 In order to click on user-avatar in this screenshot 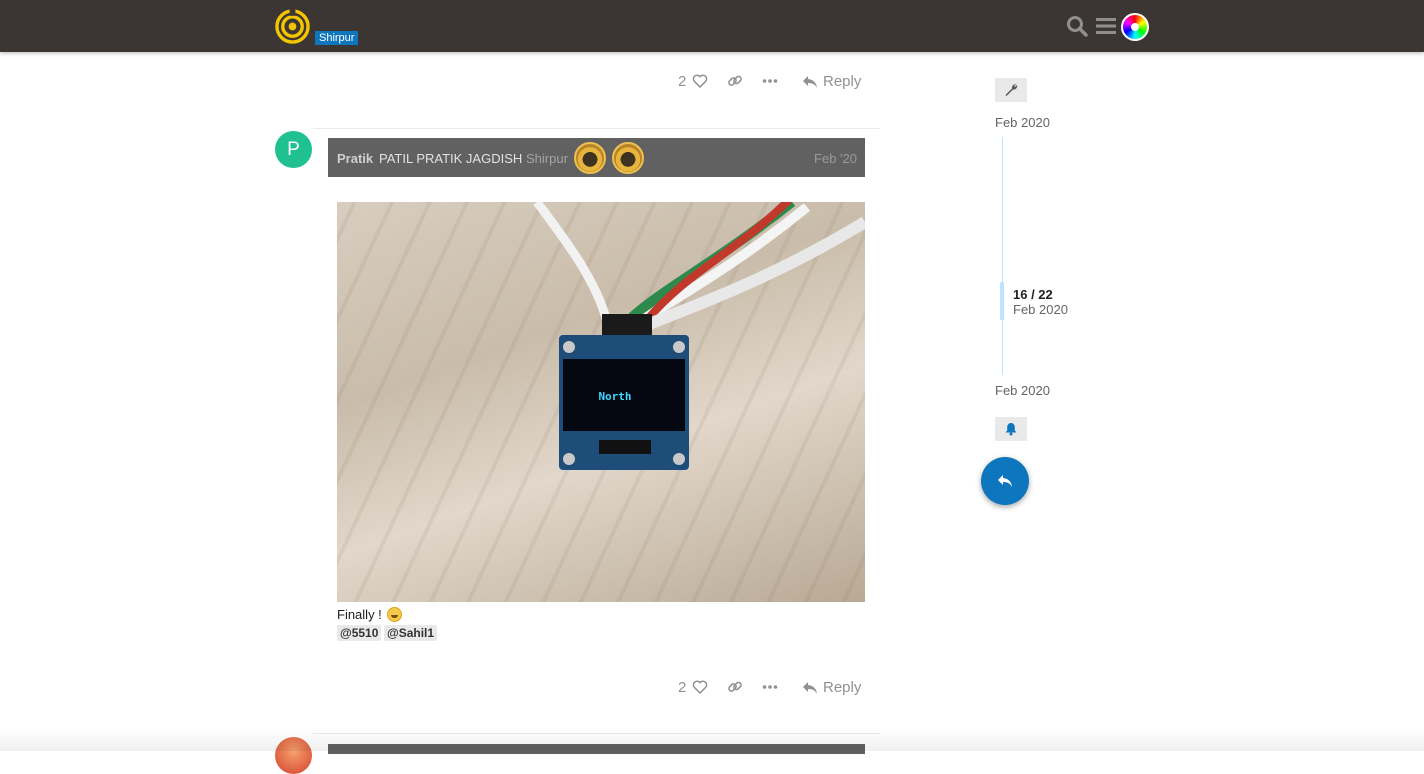, I will do `click(1135, 27)`.